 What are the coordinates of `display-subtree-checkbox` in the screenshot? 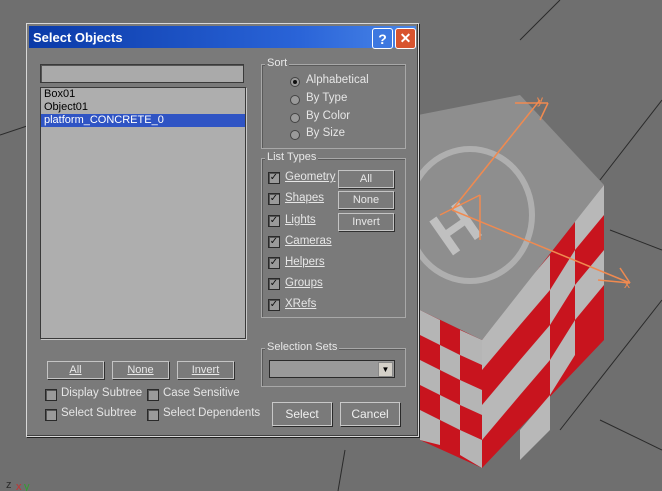 It's located at (51, 395).